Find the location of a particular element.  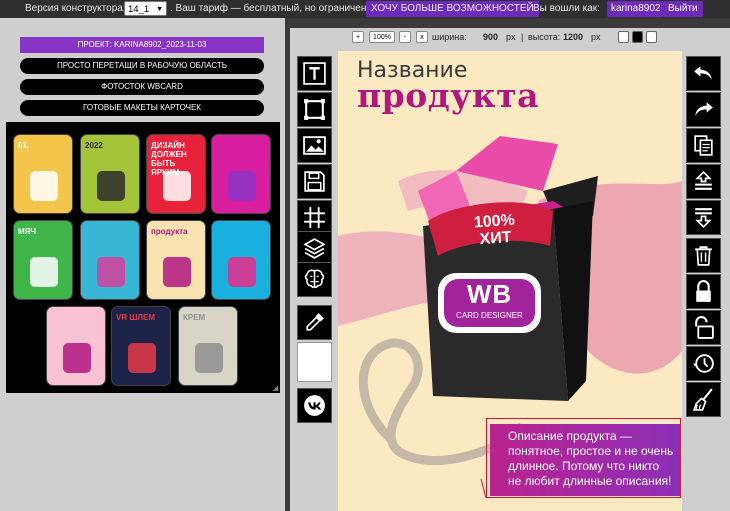

version-label: Версия конструктора: is located at coordinates (75, 8).